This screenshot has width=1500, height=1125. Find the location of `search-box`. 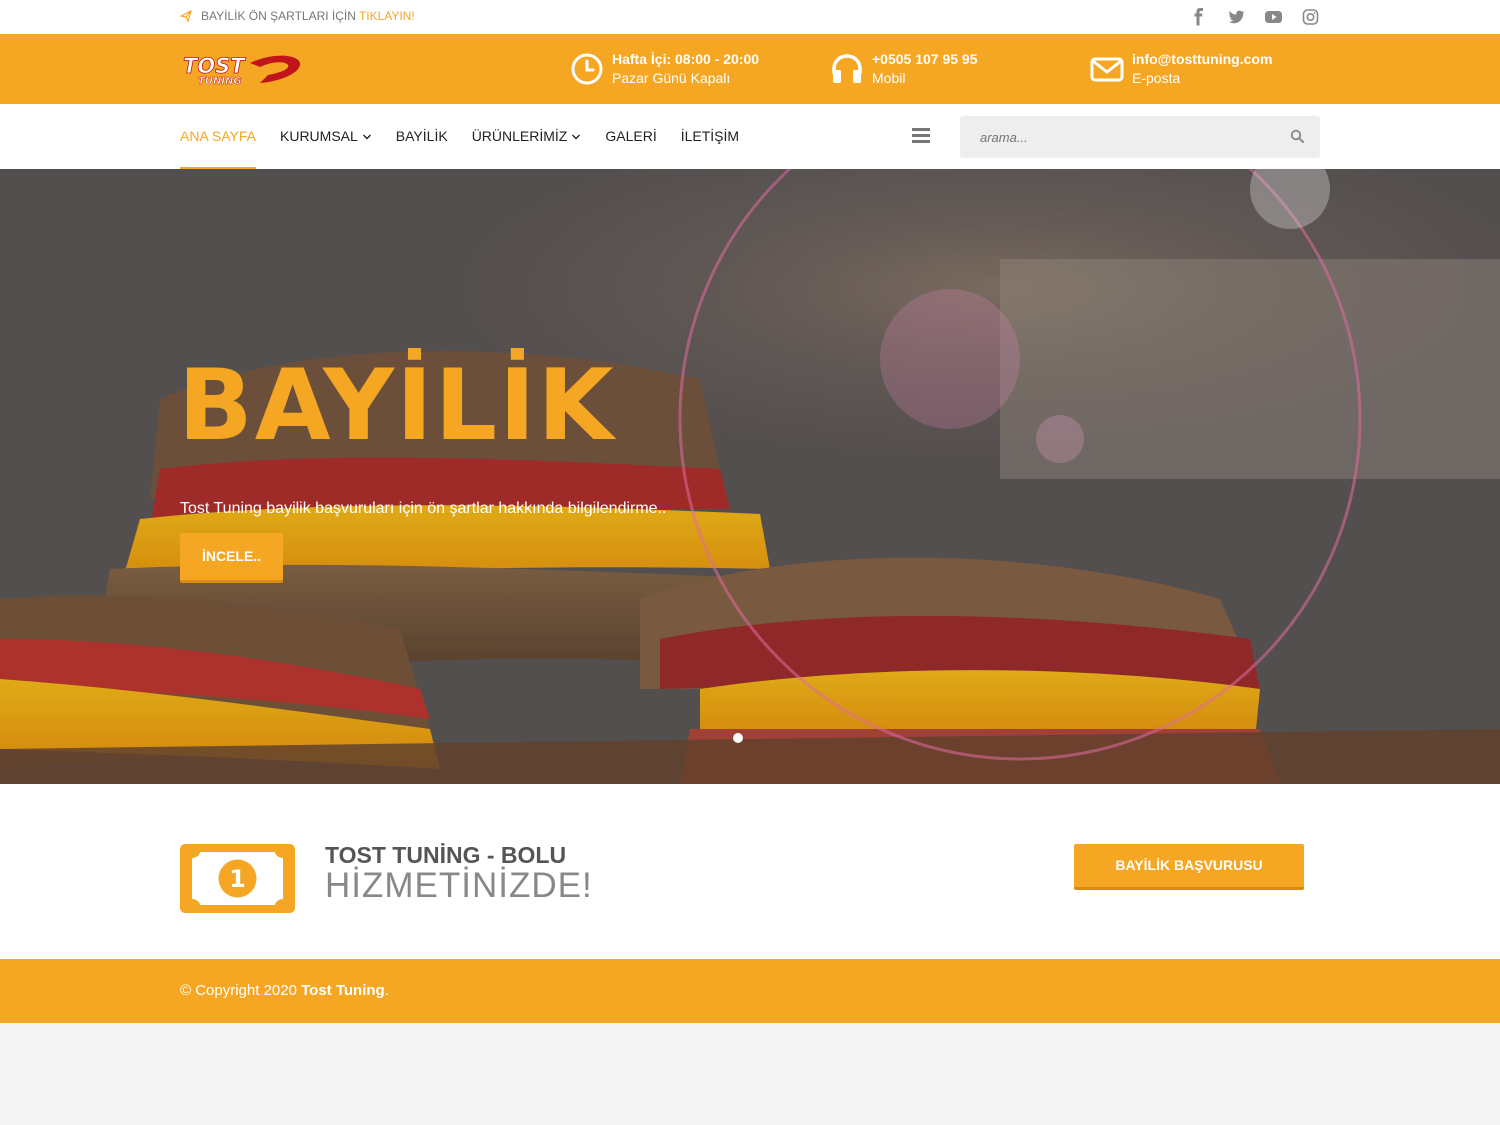

search-box is located at coordinates (1140, 137).